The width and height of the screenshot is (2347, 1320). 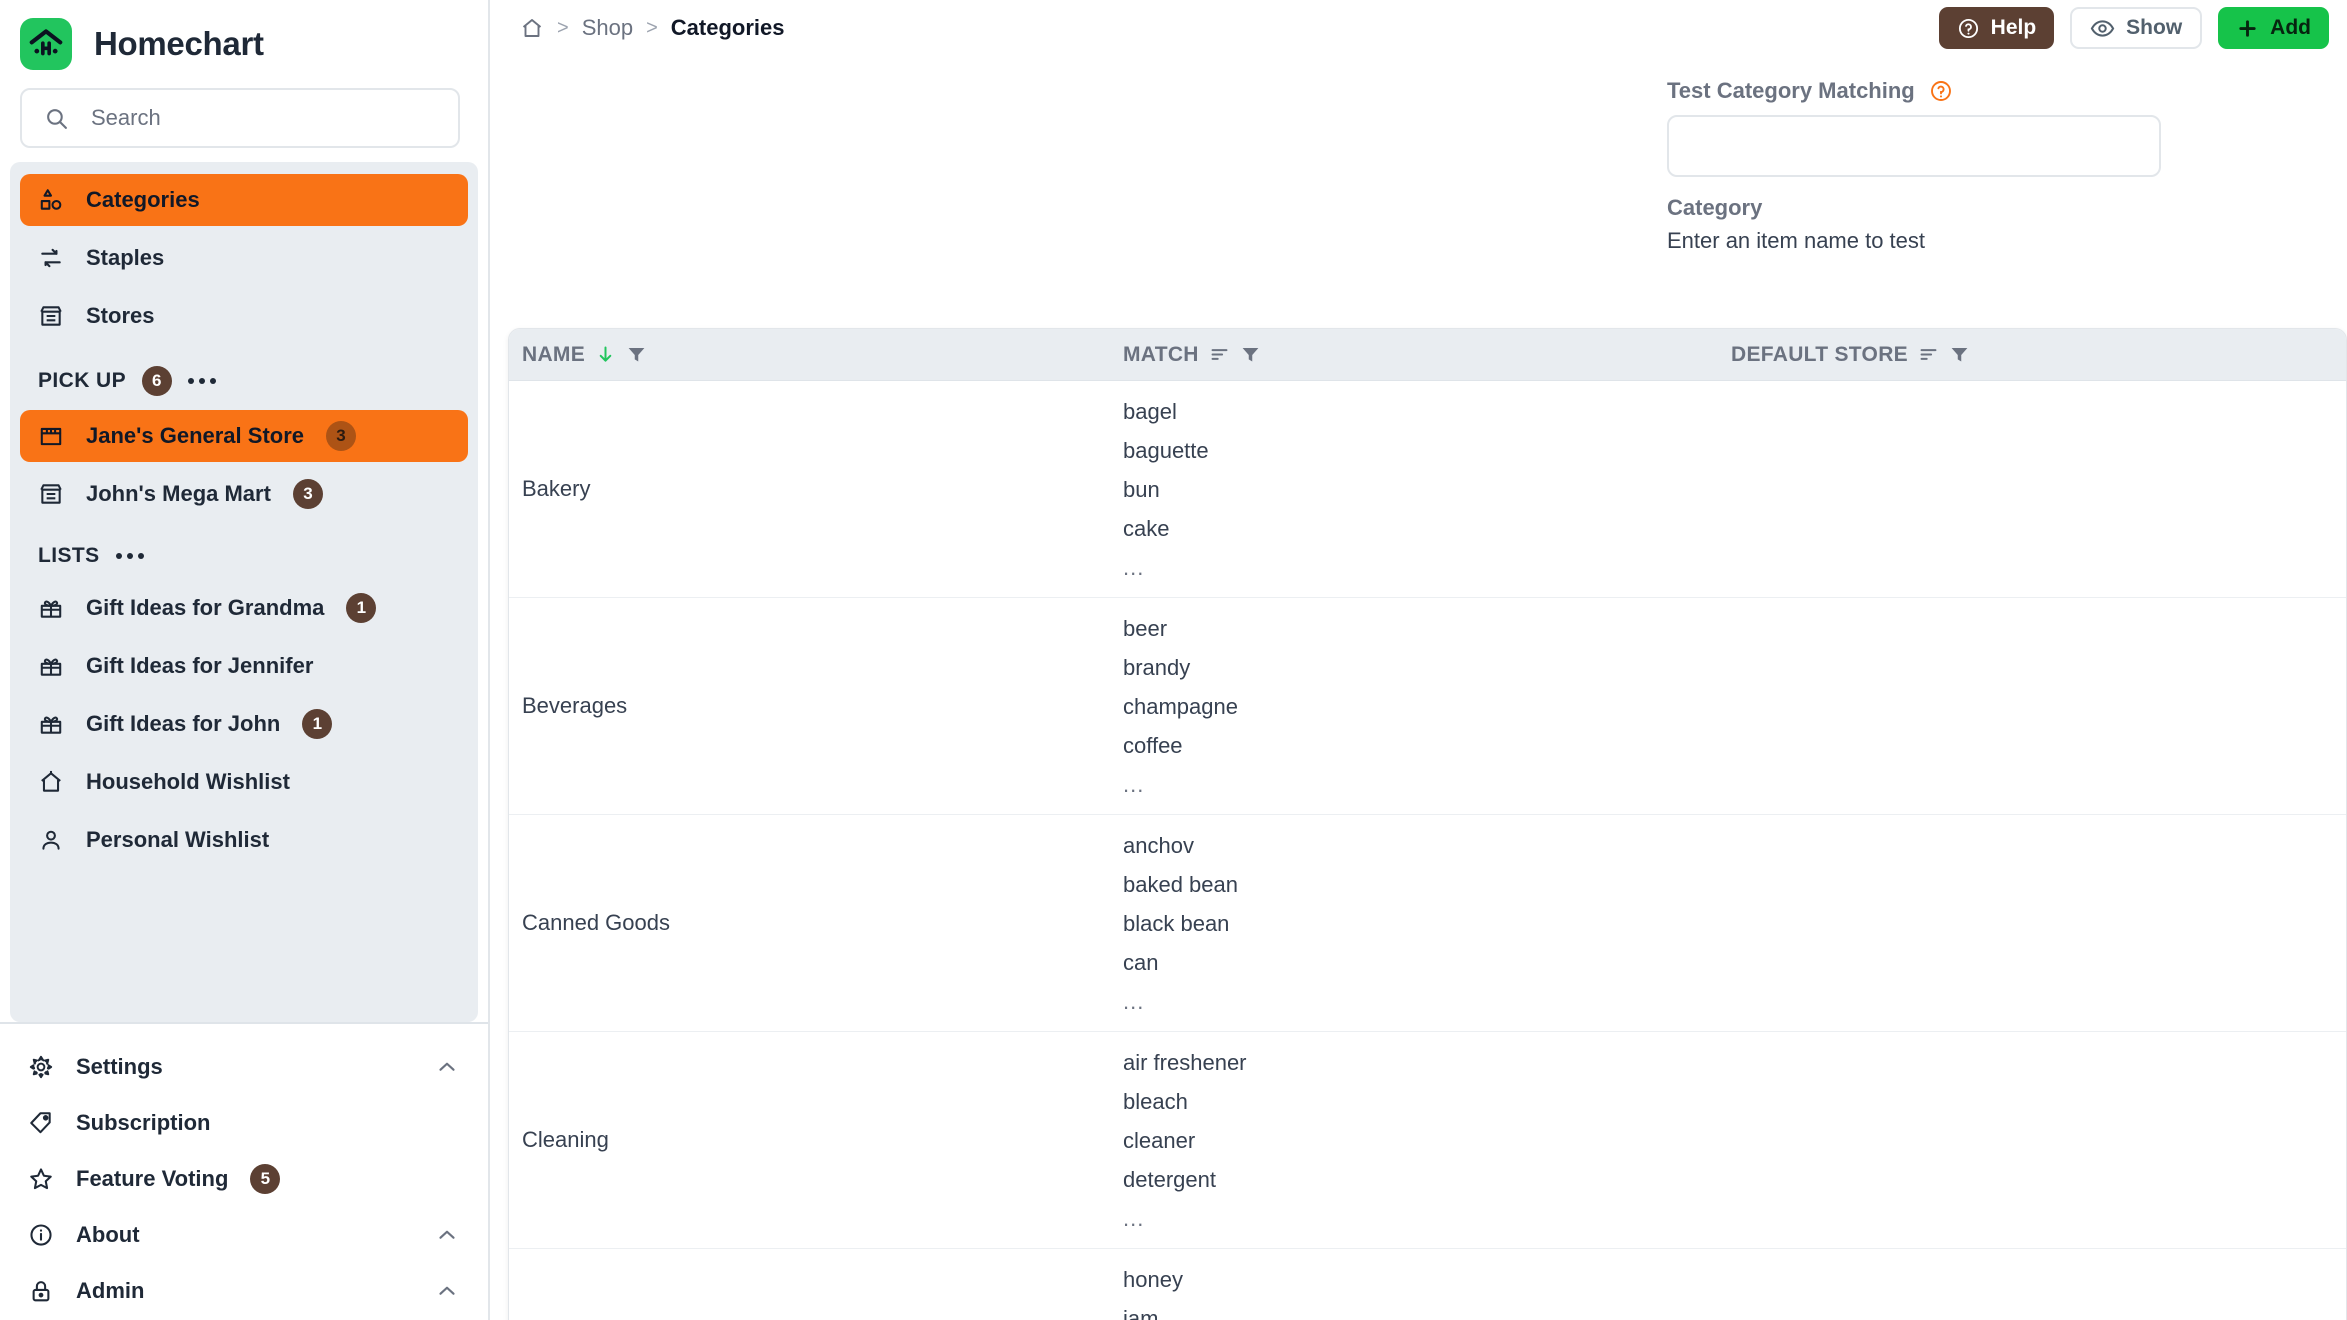 What do you see at coordinates (51, 436) in the screenshot?
I see `store-awning-icon` at bounding box center [51, 436].